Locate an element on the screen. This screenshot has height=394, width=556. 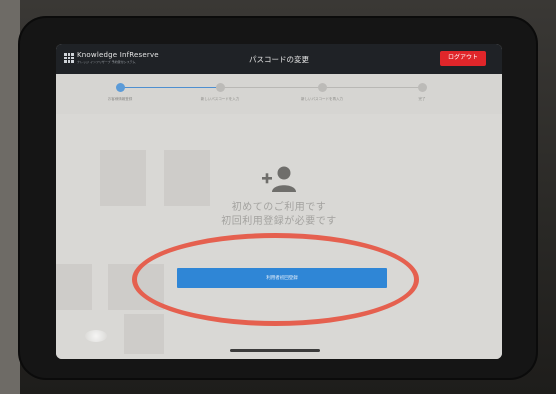
first-use-message: 初めてのご利用です is located at coordinates (279, 207).